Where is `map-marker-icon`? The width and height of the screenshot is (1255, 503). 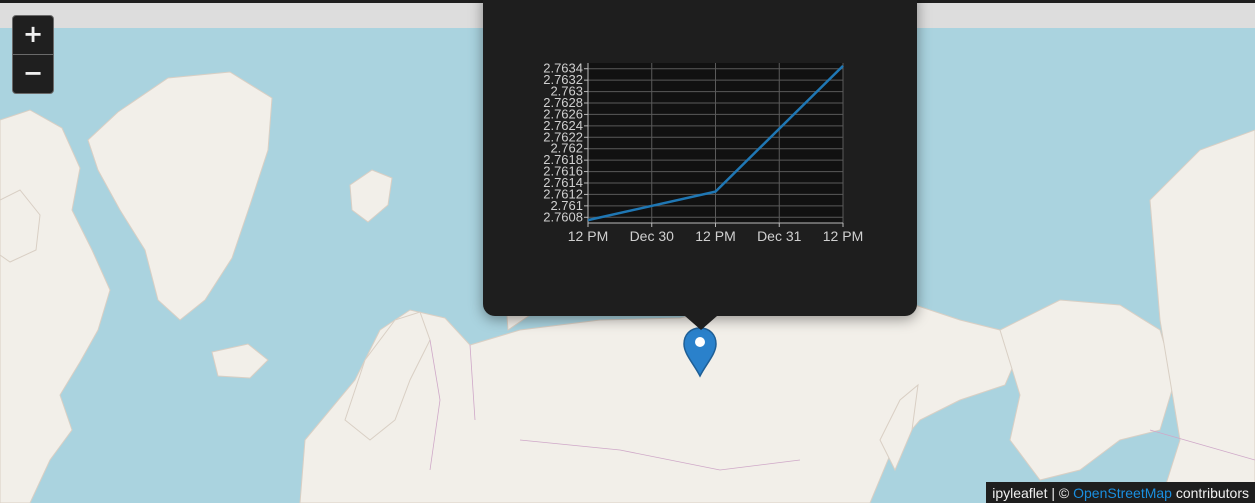
map-marker-icon is located at coordinates (700, 352).